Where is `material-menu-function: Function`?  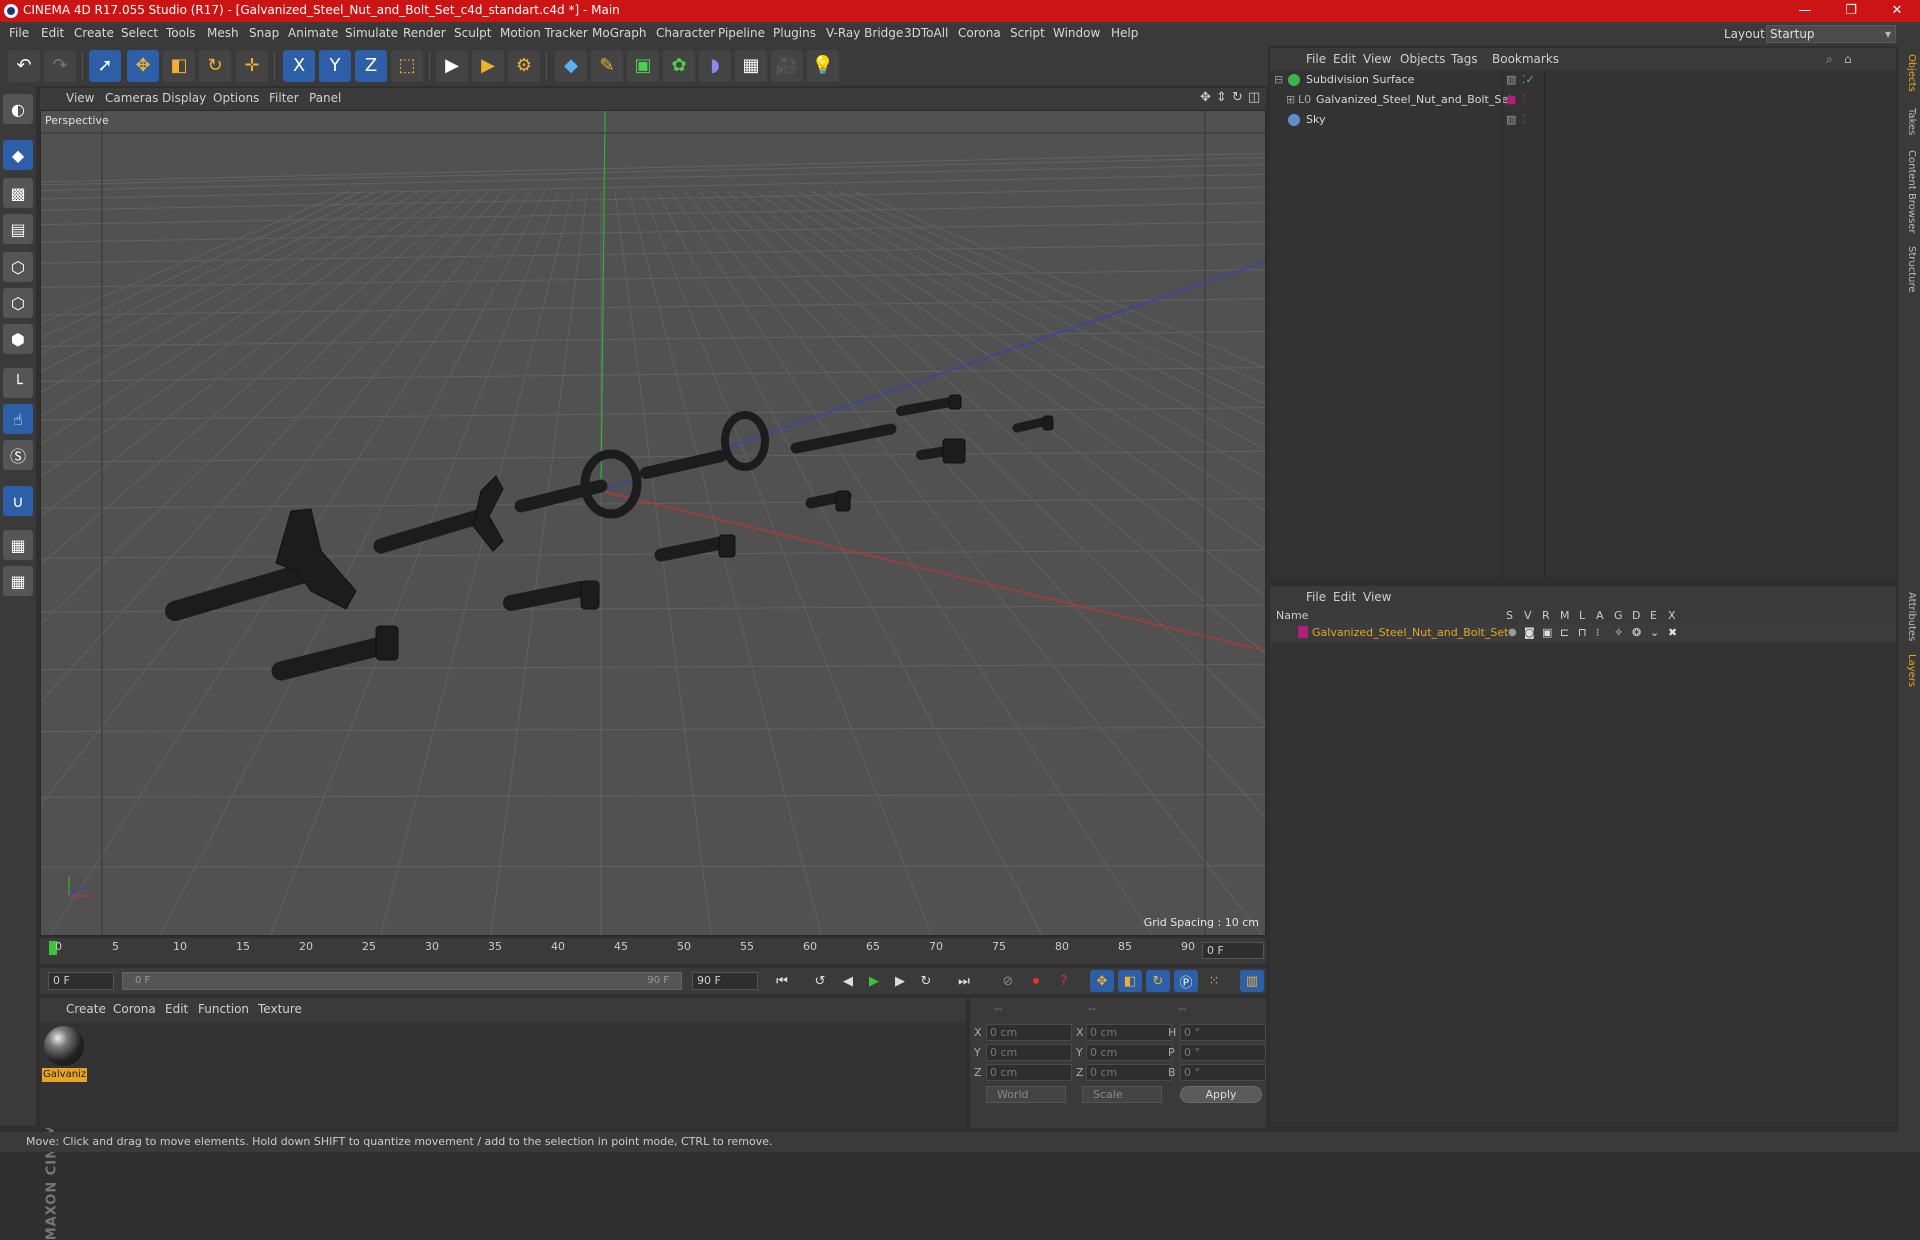 material-menu-function: Function is located at coordinates (223, 1009).